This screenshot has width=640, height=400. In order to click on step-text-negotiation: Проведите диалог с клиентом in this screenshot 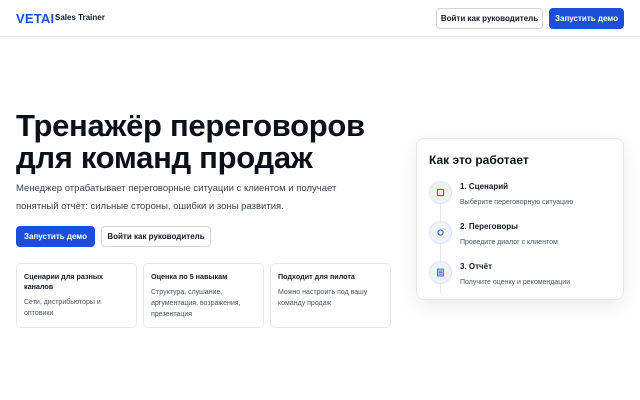, I will do `click(509, 242)`.